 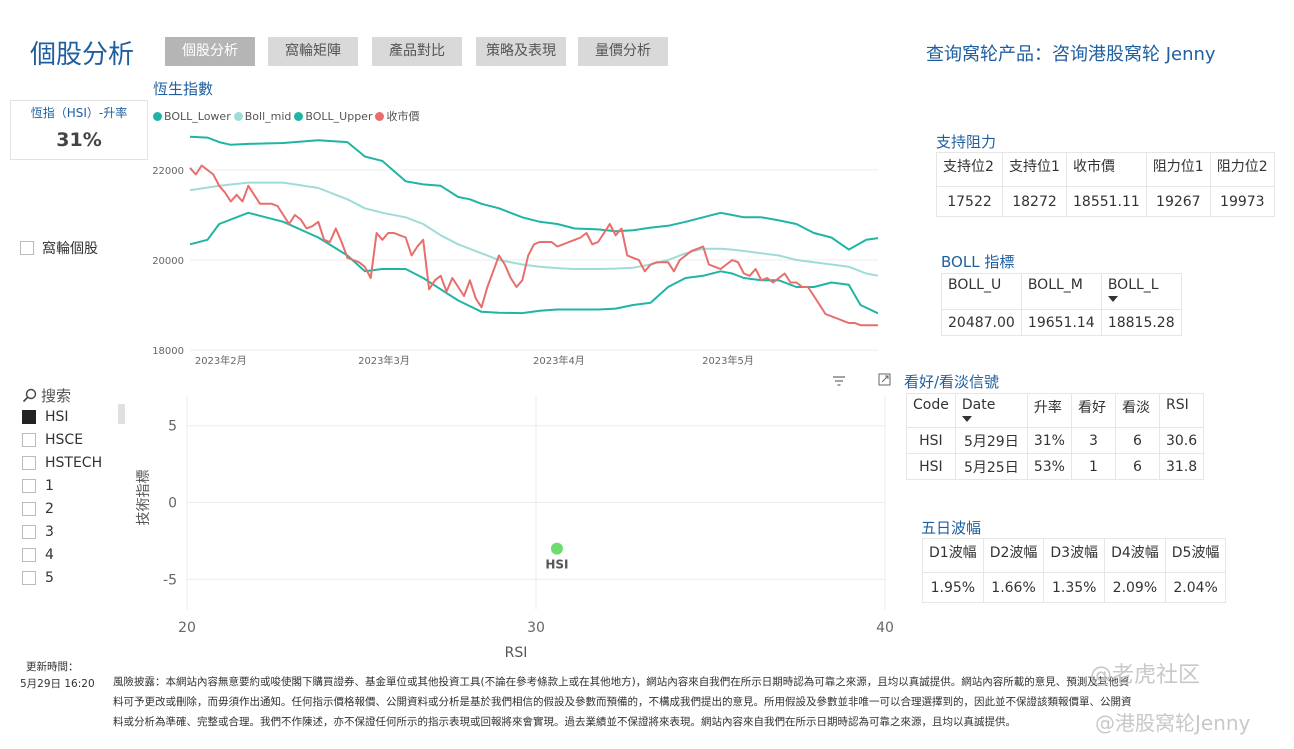 I want to click on column-header-label: 看好, so click(x=1091, y=408).